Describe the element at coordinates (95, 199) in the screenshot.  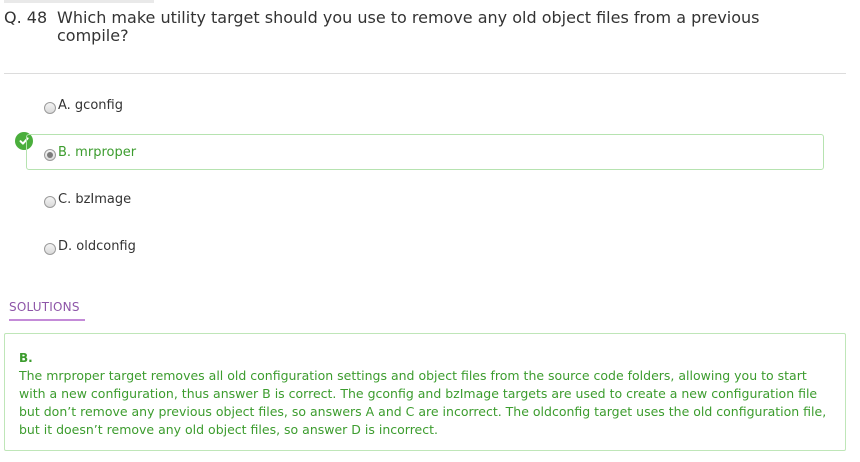
I see `option-c-label: C. bzImage` at that location.